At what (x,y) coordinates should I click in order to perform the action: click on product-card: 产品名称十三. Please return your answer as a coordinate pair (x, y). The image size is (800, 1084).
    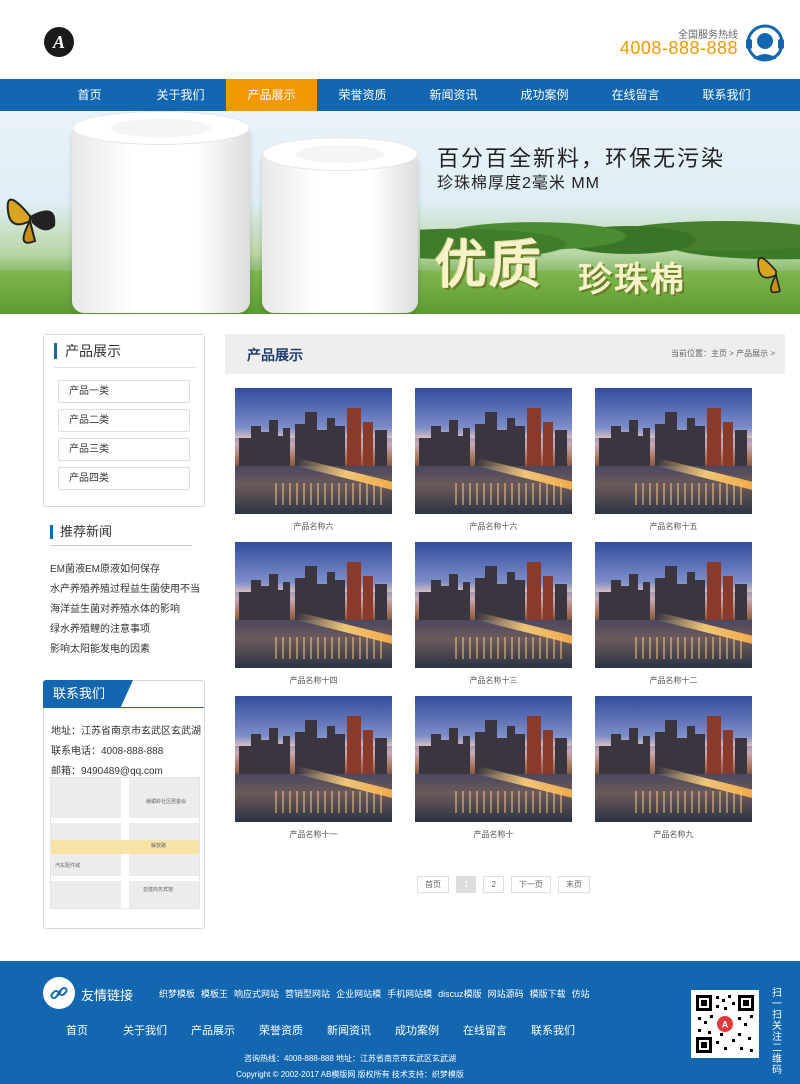
    Looking at the image, I should click on (493, 614).